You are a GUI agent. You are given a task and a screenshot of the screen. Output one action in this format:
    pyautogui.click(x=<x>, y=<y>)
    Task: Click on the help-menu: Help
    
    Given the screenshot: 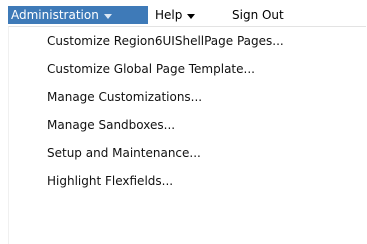 What is the action you would take?
    pyautogui.click(x=175, y=15)
    